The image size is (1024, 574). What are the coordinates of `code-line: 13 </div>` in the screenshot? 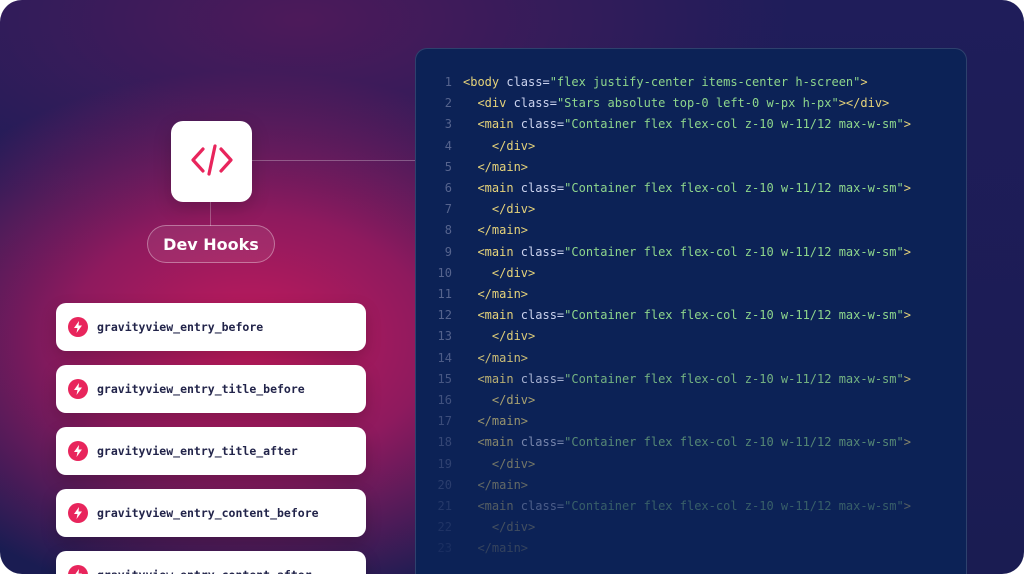 It's located at (691, 336).